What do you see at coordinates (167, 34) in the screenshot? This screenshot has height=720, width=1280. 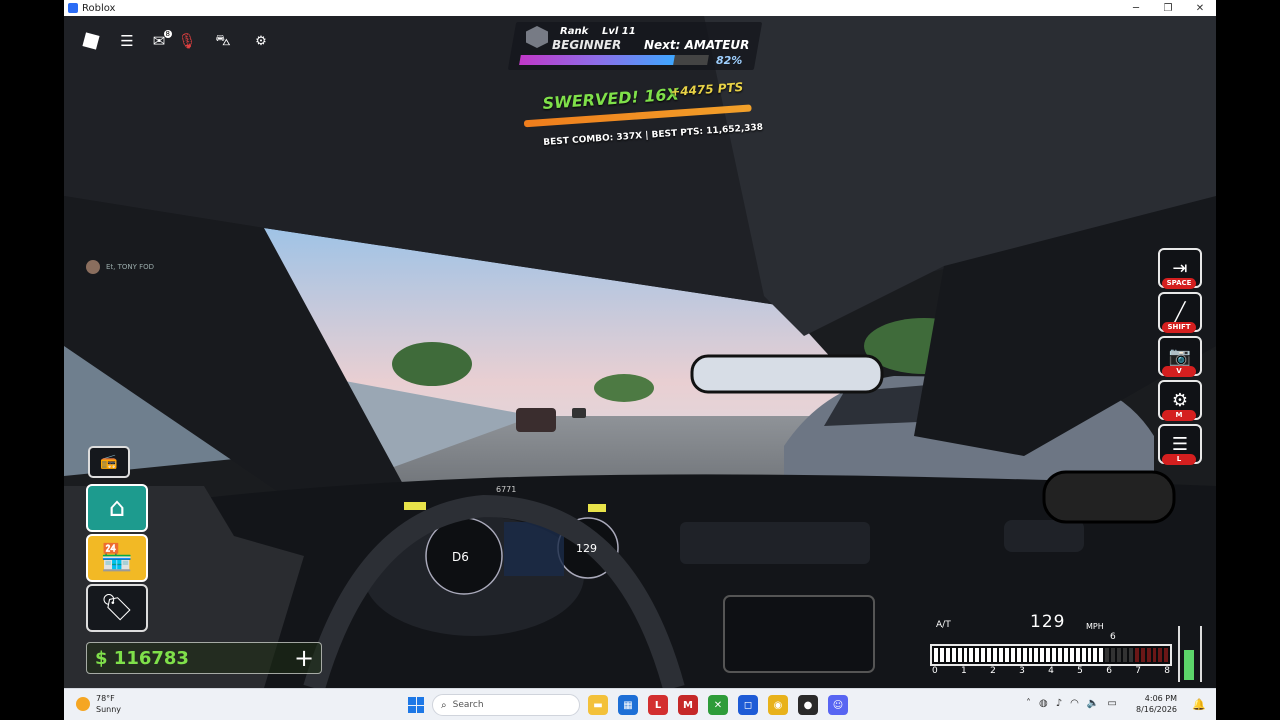 I see `chat-badge: 8` at bounding box center [167, 34].